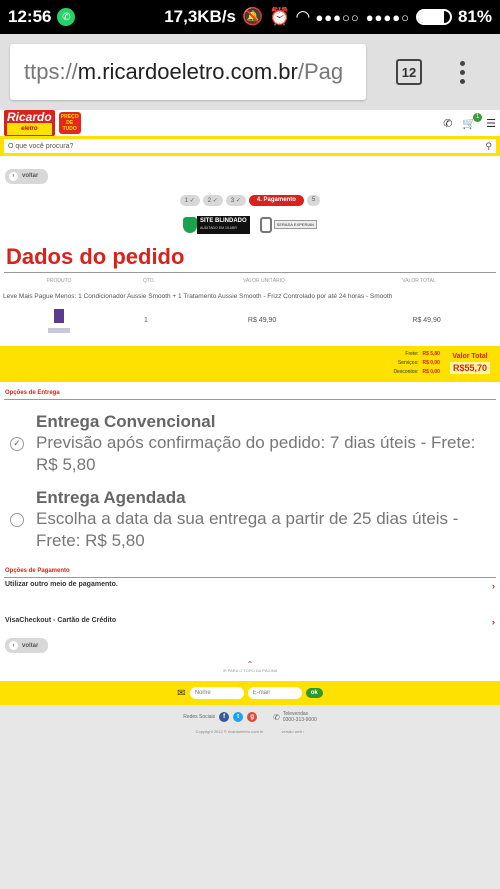 The height and width of the screenshot is (889, 500). What do you see at coordinates (274, 693) in the screenshot?
I see `newsletter-email-input` at bounding box center [274, 693].